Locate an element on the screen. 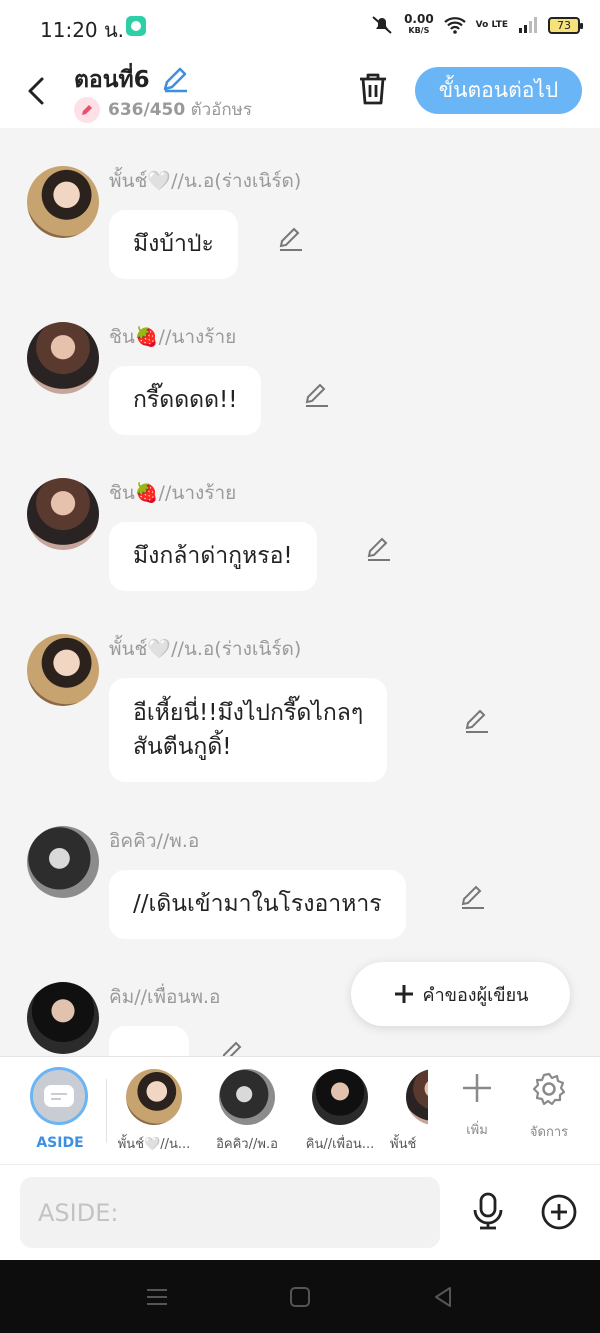 This screenshot has width=600, height=1333. back-nav-icon is located at coordinates (443, 1297).